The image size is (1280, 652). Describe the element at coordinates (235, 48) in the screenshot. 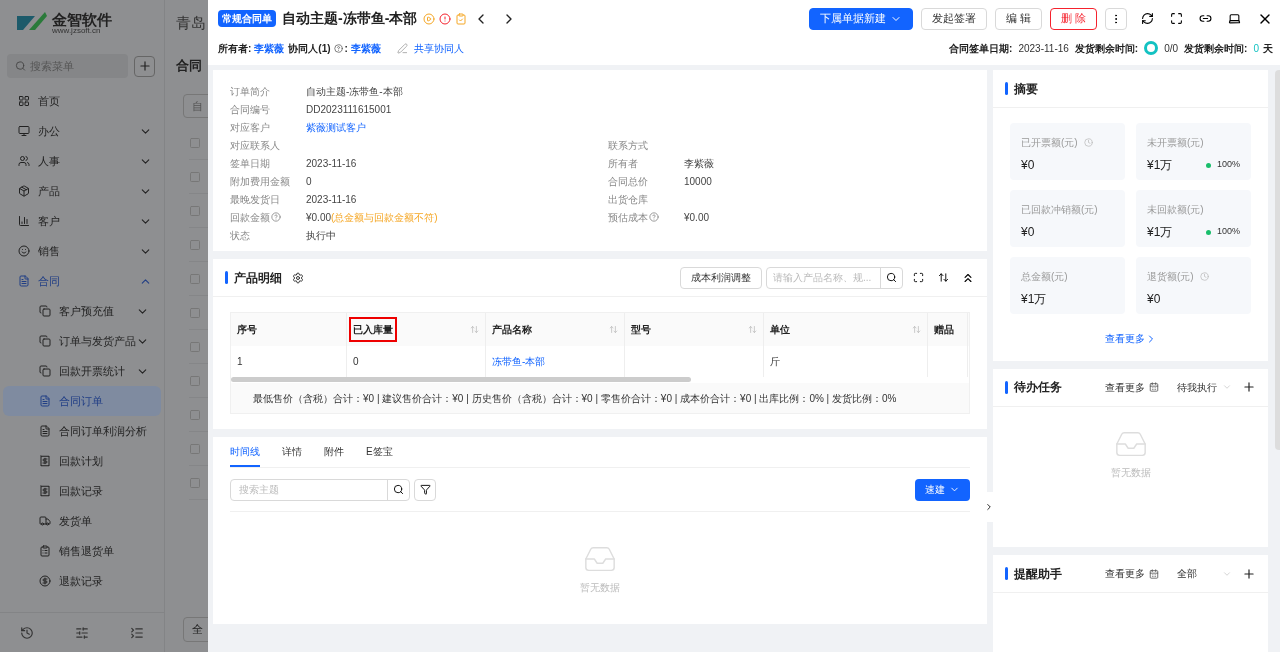

I see `owner-label: 所有者:` at that location.